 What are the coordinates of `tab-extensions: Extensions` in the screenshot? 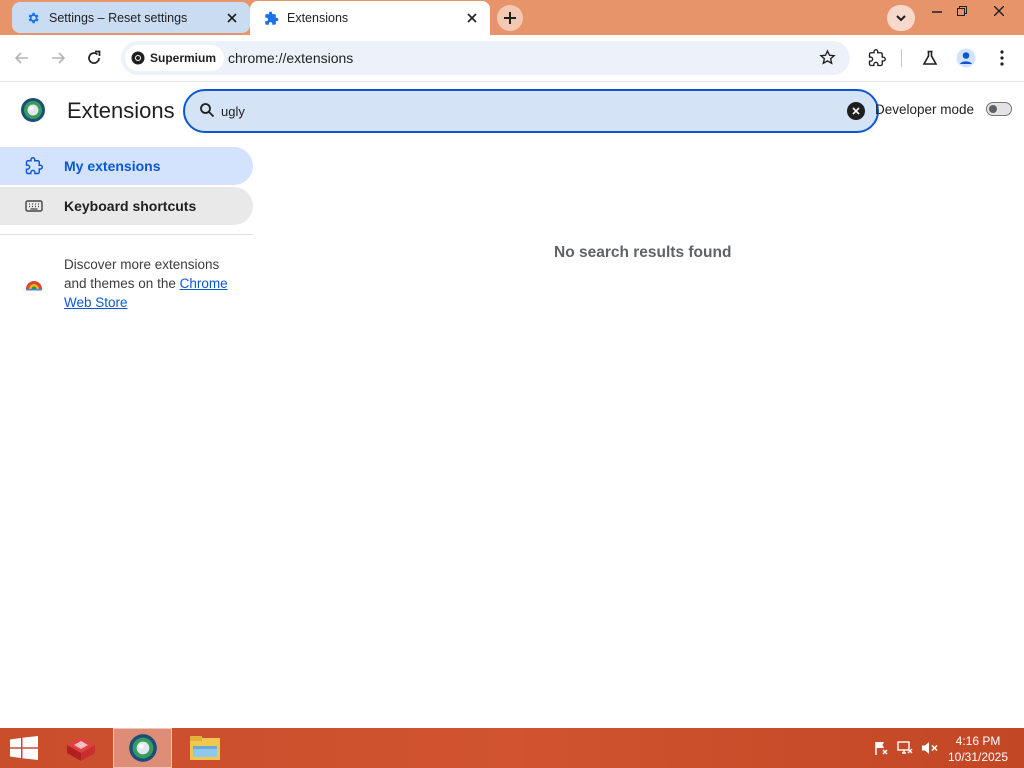 It's located at (370, 18).